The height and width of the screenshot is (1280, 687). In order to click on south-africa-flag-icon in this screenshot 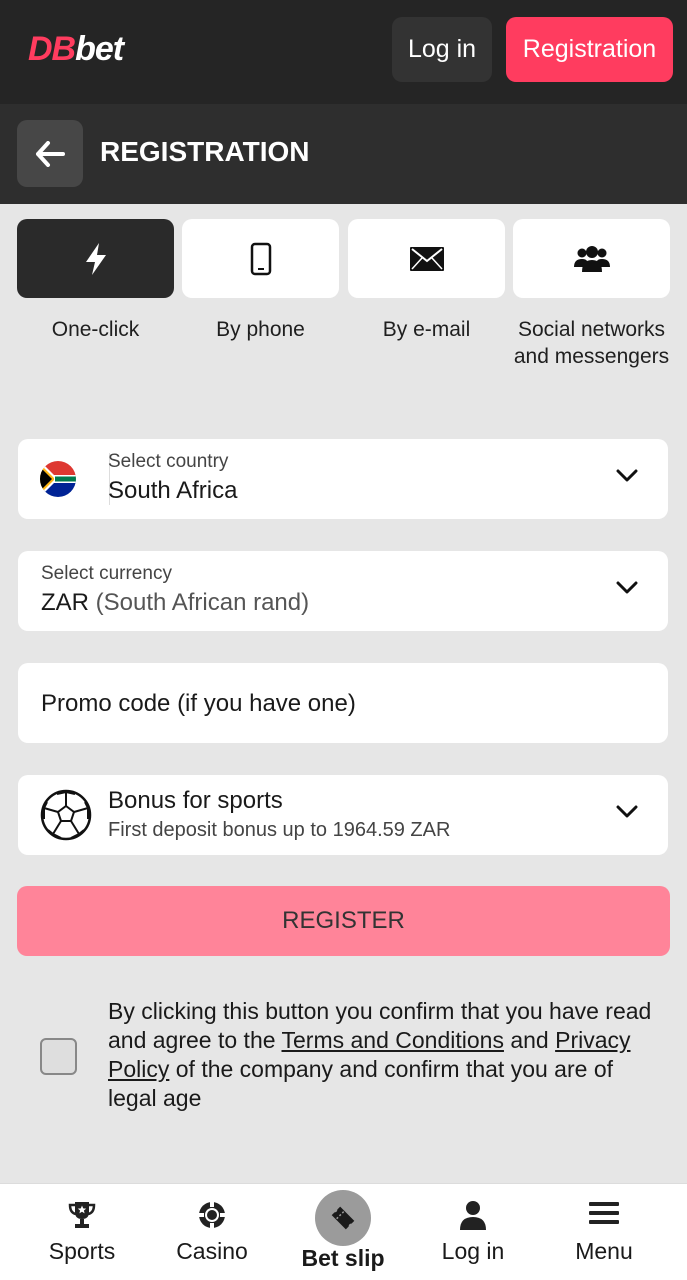, I will do `click(58, 479)`.